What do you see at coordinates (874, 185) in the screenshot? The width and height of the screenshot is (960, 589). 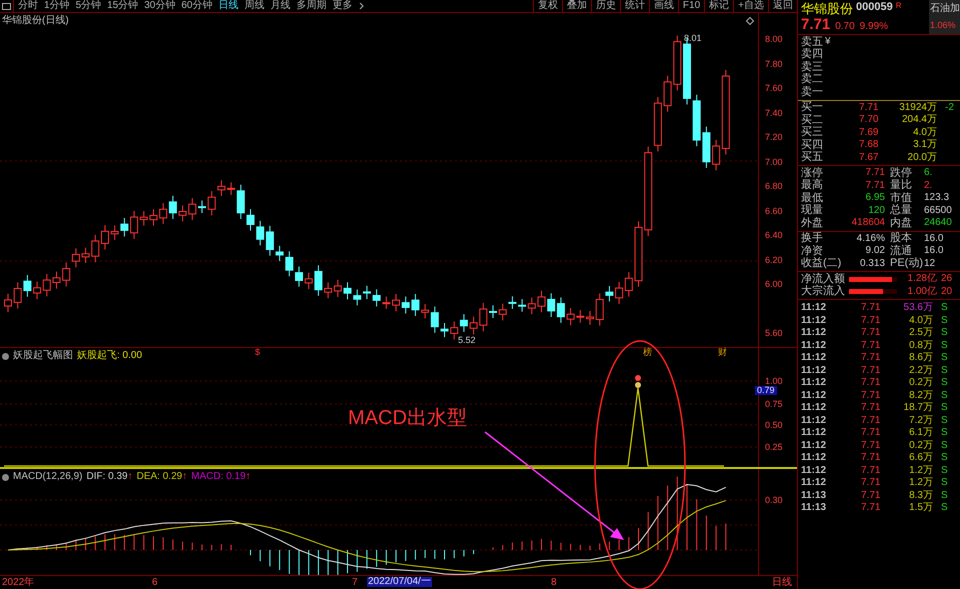 I see `stat-value: 7.71` at bounding box center [874, 185].